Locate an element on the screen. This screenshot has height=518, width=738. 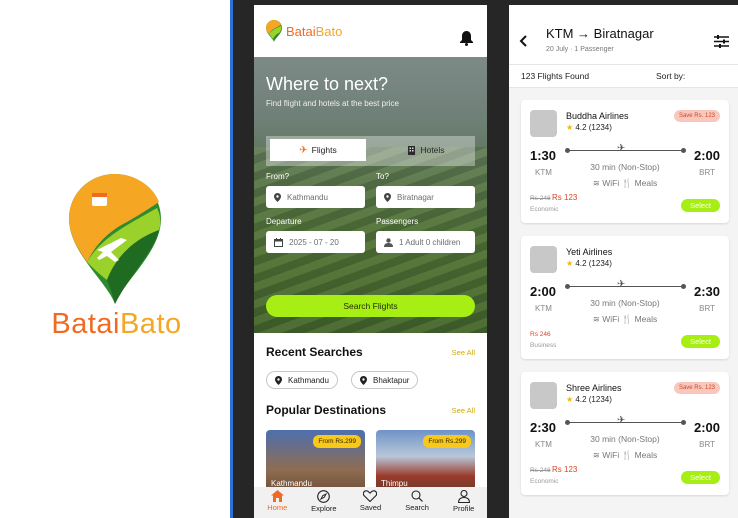
departure-field: 2025 - 07 - 20 is located at coordinates (315, 242).